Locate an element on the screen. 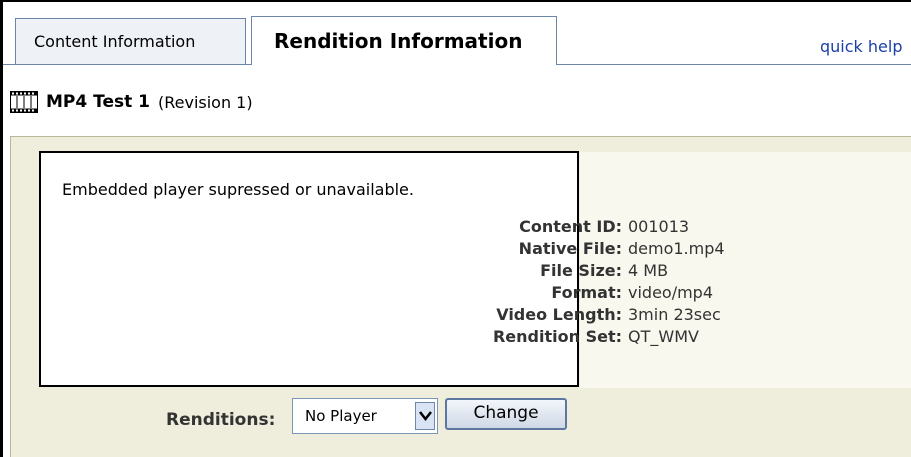  quick-help-link: quick help is located at coordinates (861, 46).